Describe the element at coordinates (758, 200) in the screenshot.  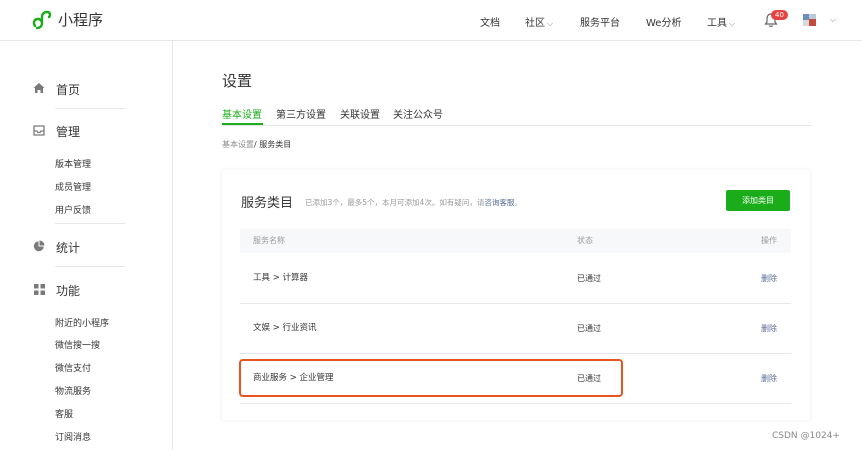
I see `add-category-button: 添加类目` at that location.